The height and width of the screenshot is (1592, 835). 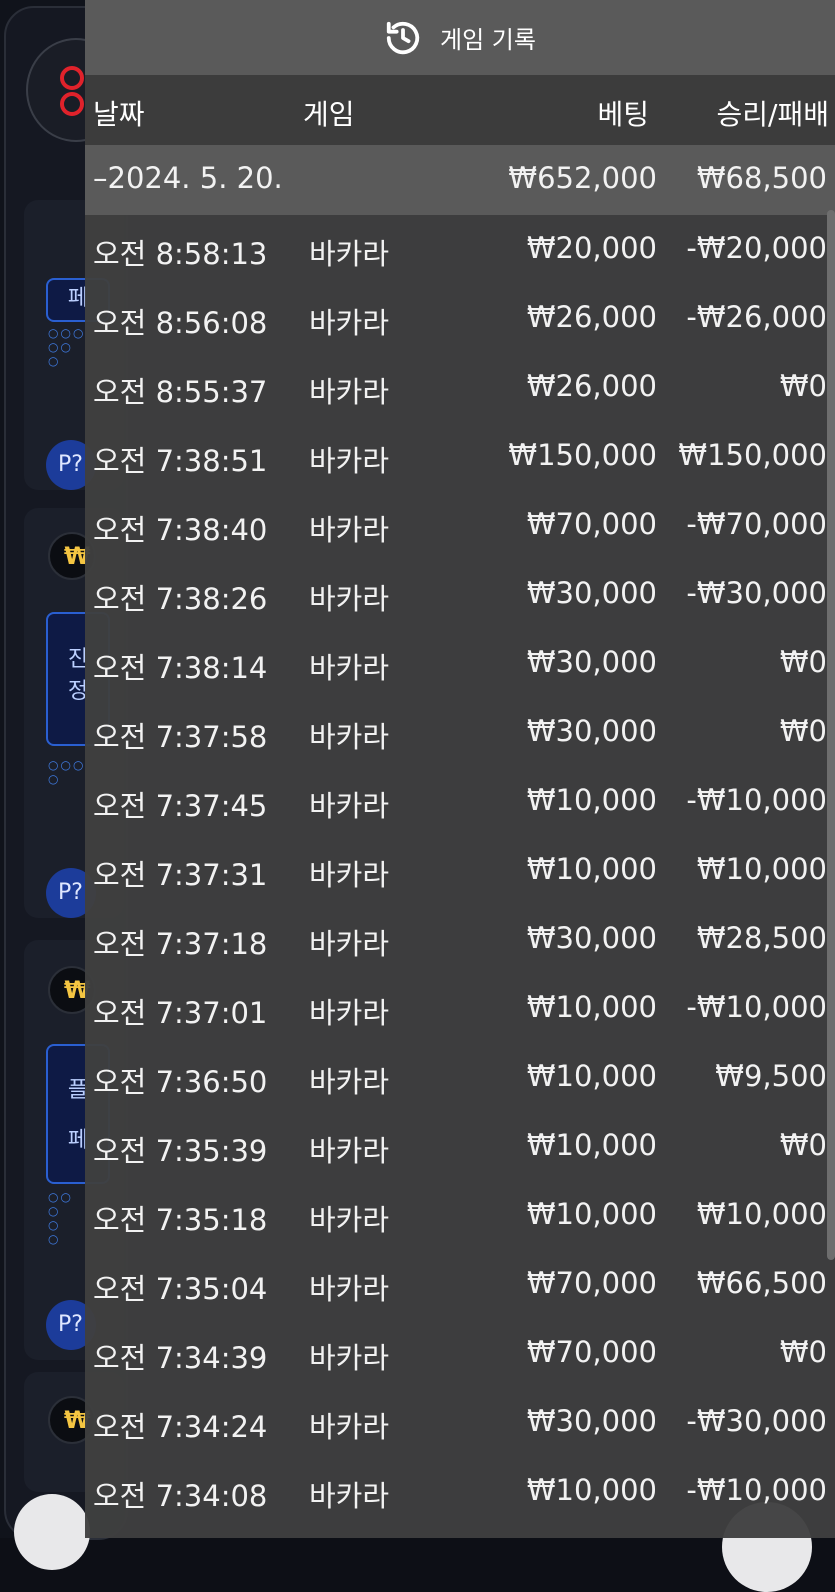 I want to click on table-row: 오전 7:34:39 바카라 ₩70,000 ₩0, so click(x=460, y=1353).